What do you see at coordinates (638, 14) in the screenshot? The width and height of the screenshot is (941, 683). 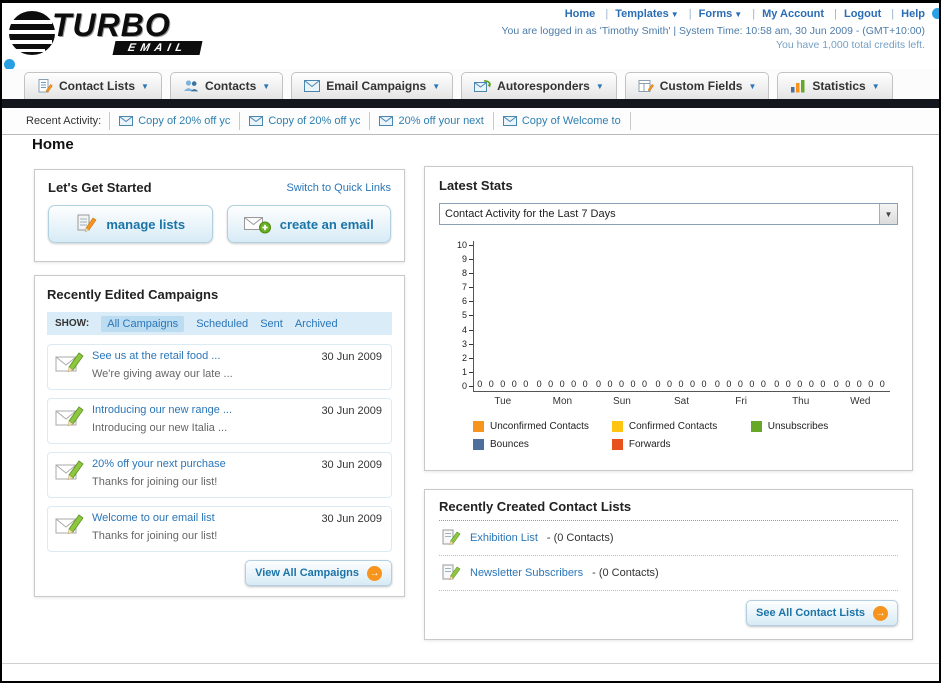 I see `link-templates: Templates▼` at bounding box center [638, 14].